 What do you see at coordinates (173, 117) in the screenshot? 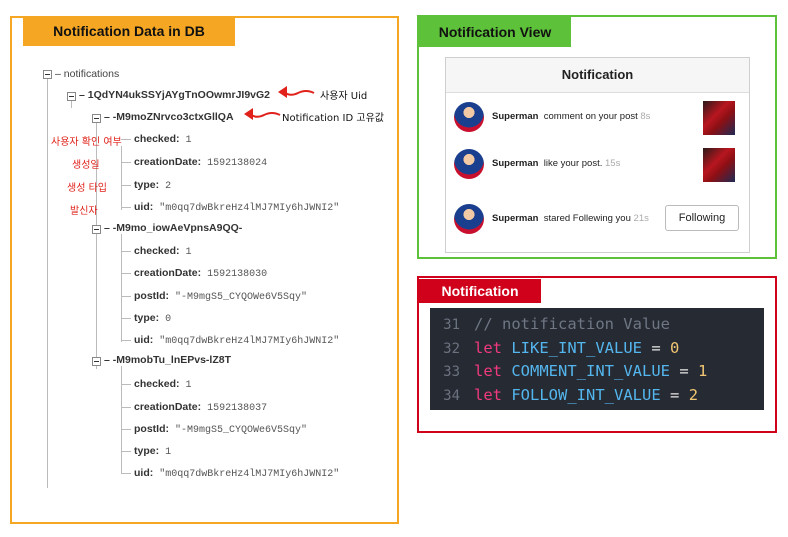
I see `notification-id: -M9moZNrvco3ctxGllQA` at bounding box center [173, 117].